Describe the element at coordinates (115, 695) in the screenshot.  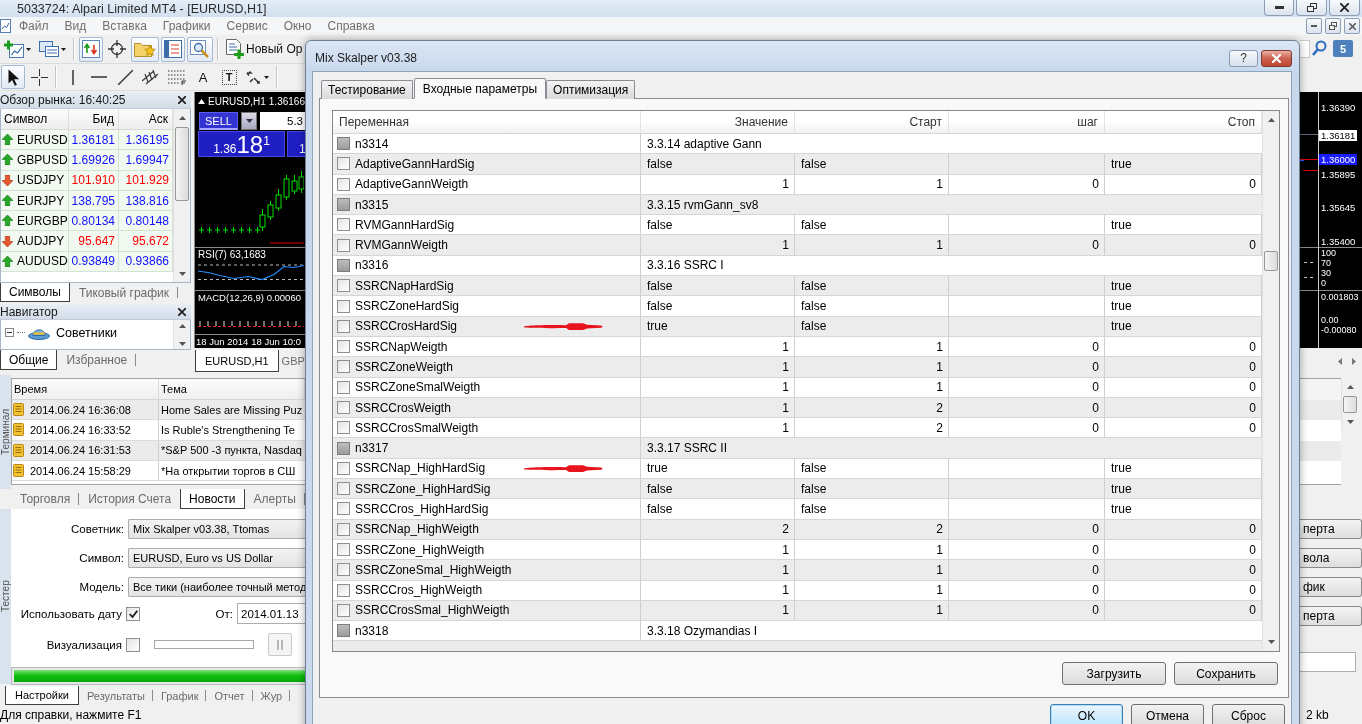
I see `tab: Результаты` at that location.